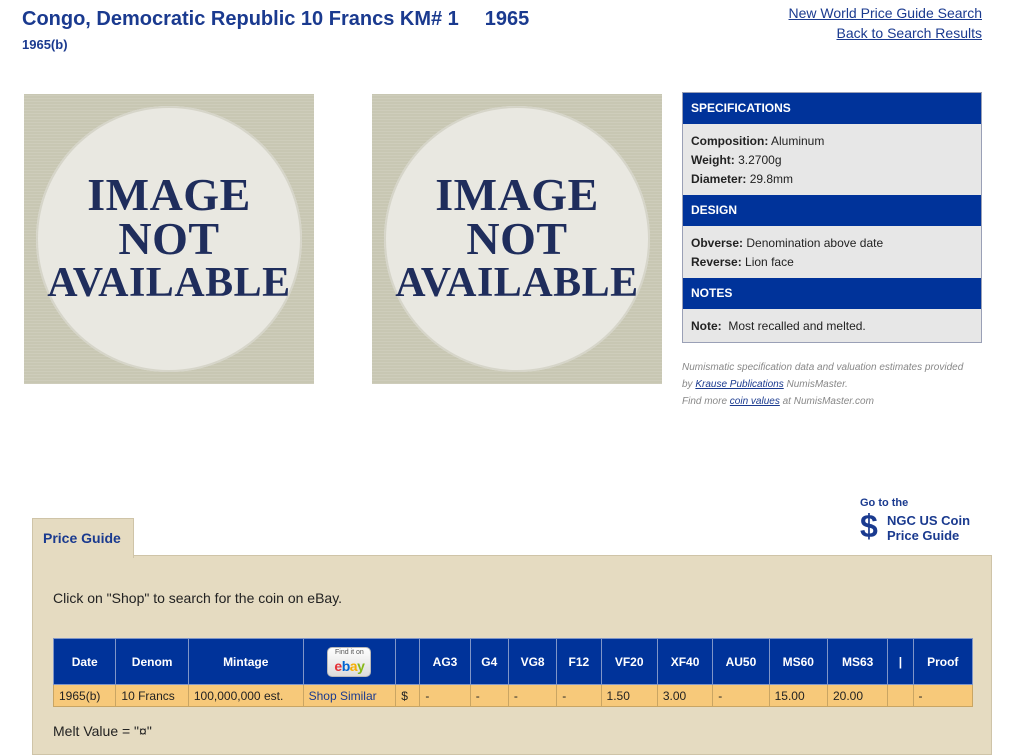 The height and width of the screenshot is (755, 1016). What do you see at coordinates (685, 661) in the screenshot?
I see `col-xf40: XF40` at bounding box center [685, 661].